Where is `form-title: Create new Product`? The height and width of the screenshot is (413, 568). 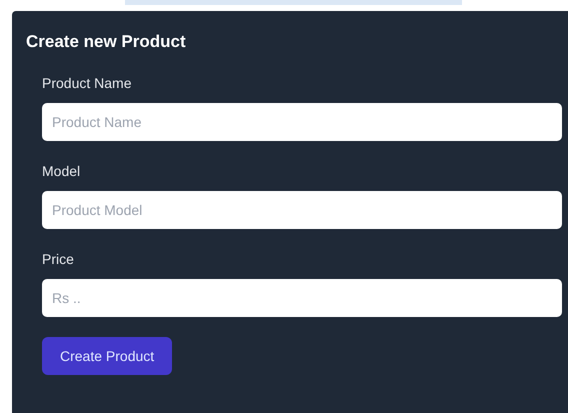
form-title: Create new Product is located at coordinates (106, 42).